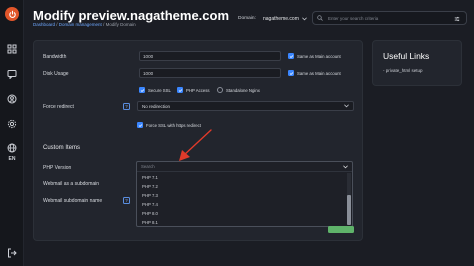 Image resolution: width=474 pixels, height=266 pixels. I want to click on useful-links-panel: Useful Links - private_html setup, so click(417, 63).